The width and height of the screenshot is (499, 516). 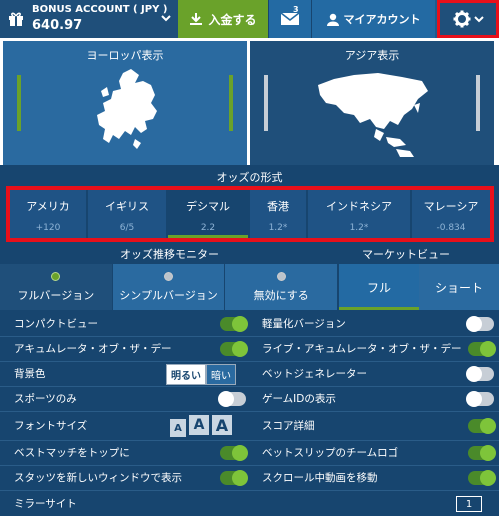 I want to click on asia-view-option: アジア表示, so click(x=372, y=103).